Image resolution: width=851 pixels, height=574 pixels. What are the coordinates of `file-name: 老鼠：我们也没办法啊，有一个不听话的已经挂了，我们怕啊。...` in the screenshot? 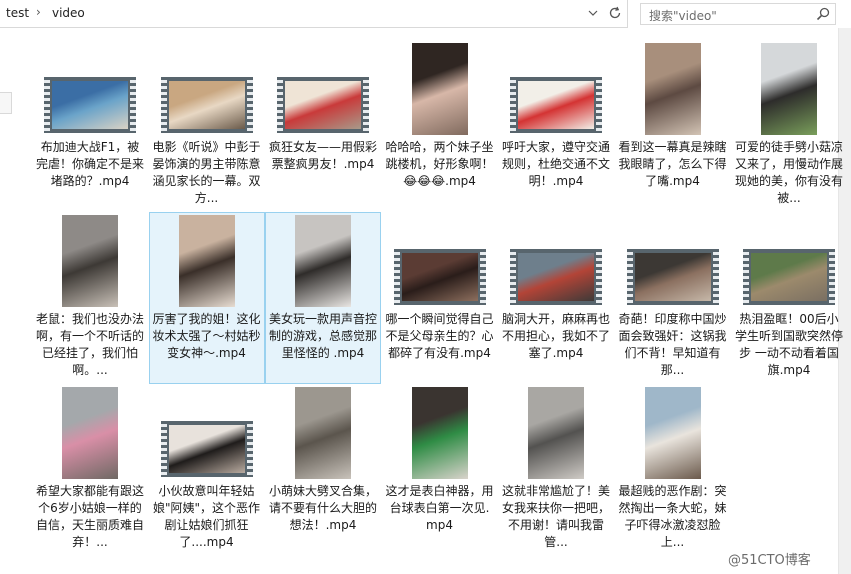 It's located at (90, 344).